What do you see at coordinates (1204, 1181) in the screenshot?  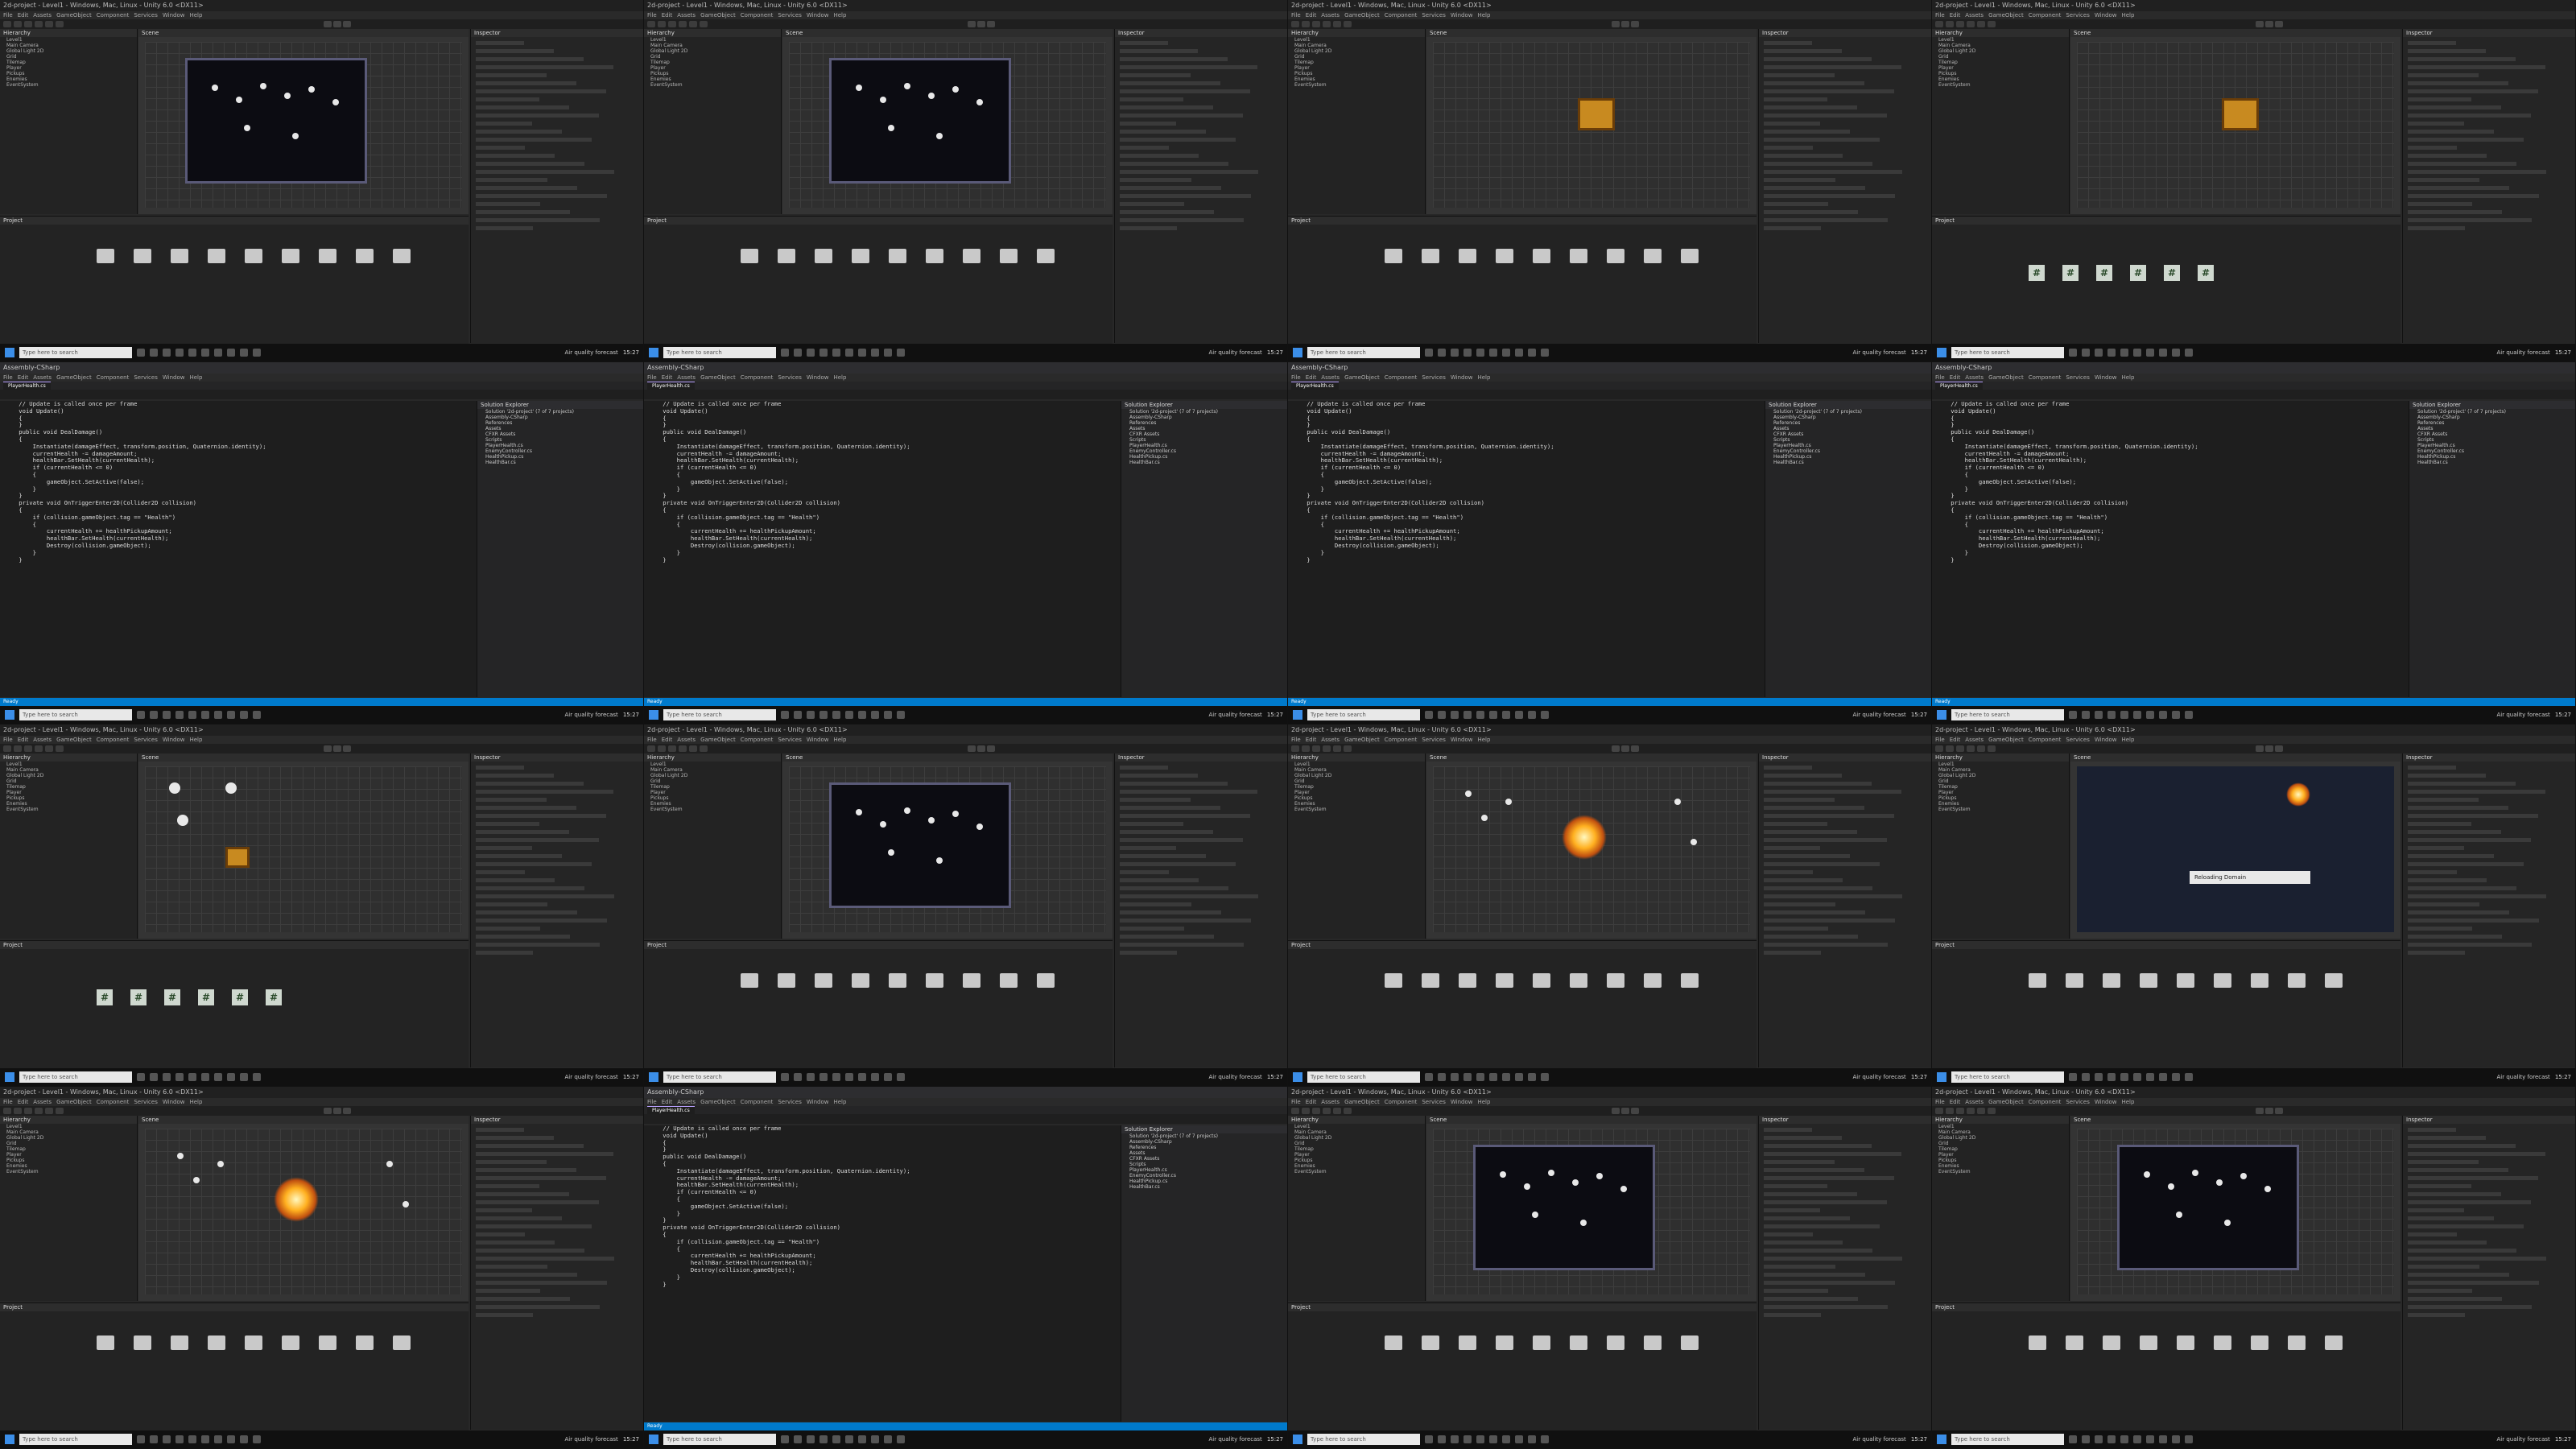 I see `solution-item: HealthPickup.cs` at bounding box center [1204, 1181].